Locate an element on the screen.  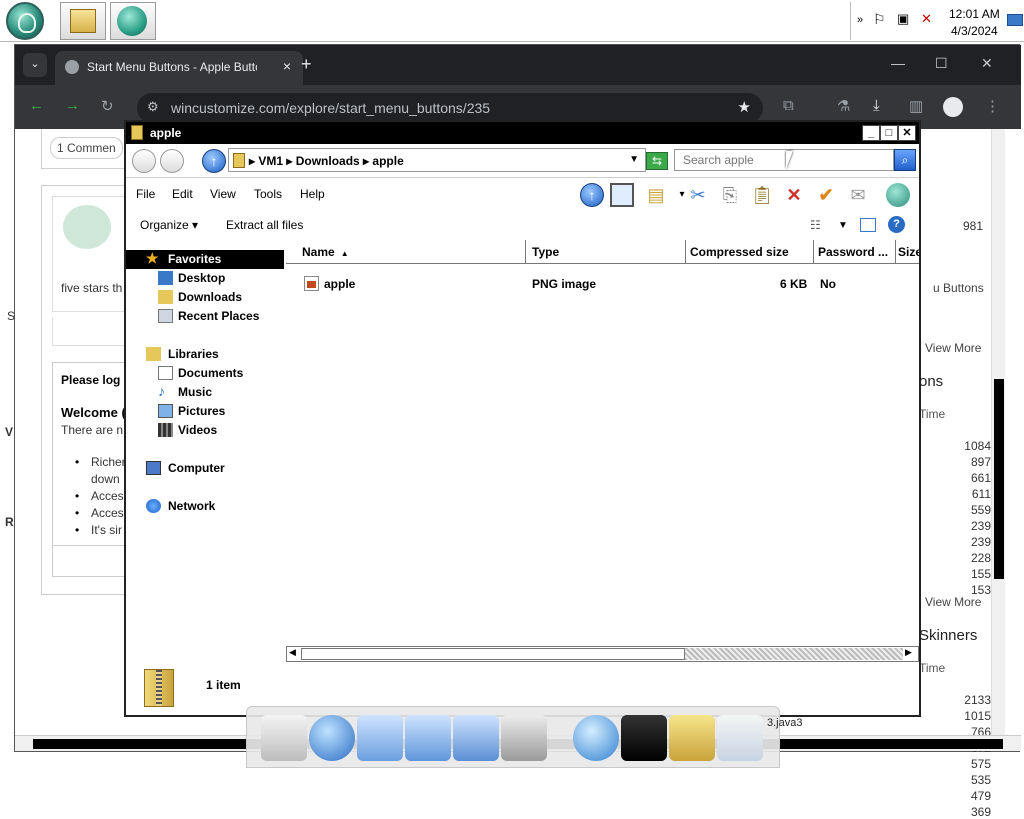
globe-icon is located at coordinates (898, 195).